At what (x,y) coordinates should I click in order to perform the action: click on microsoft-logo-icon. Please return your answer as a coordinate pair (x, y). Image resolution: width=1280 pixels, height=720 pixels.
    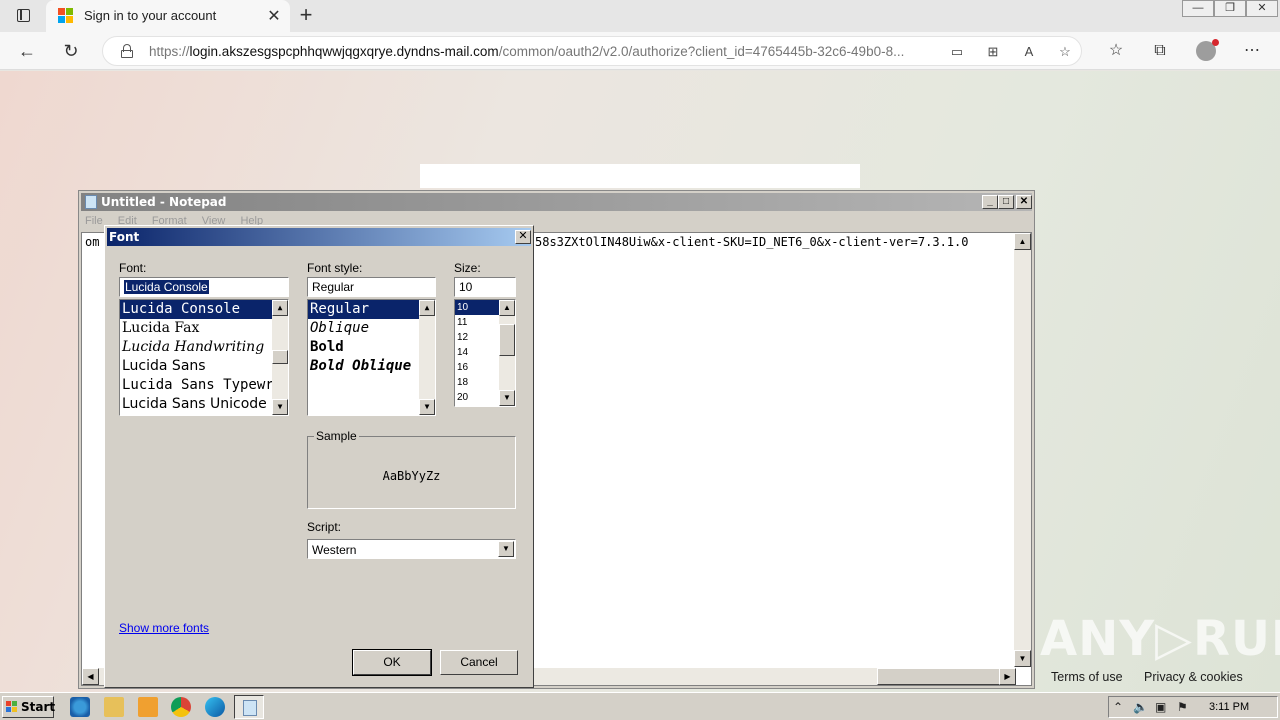
    Looking at the image, I should click on (66, 16).